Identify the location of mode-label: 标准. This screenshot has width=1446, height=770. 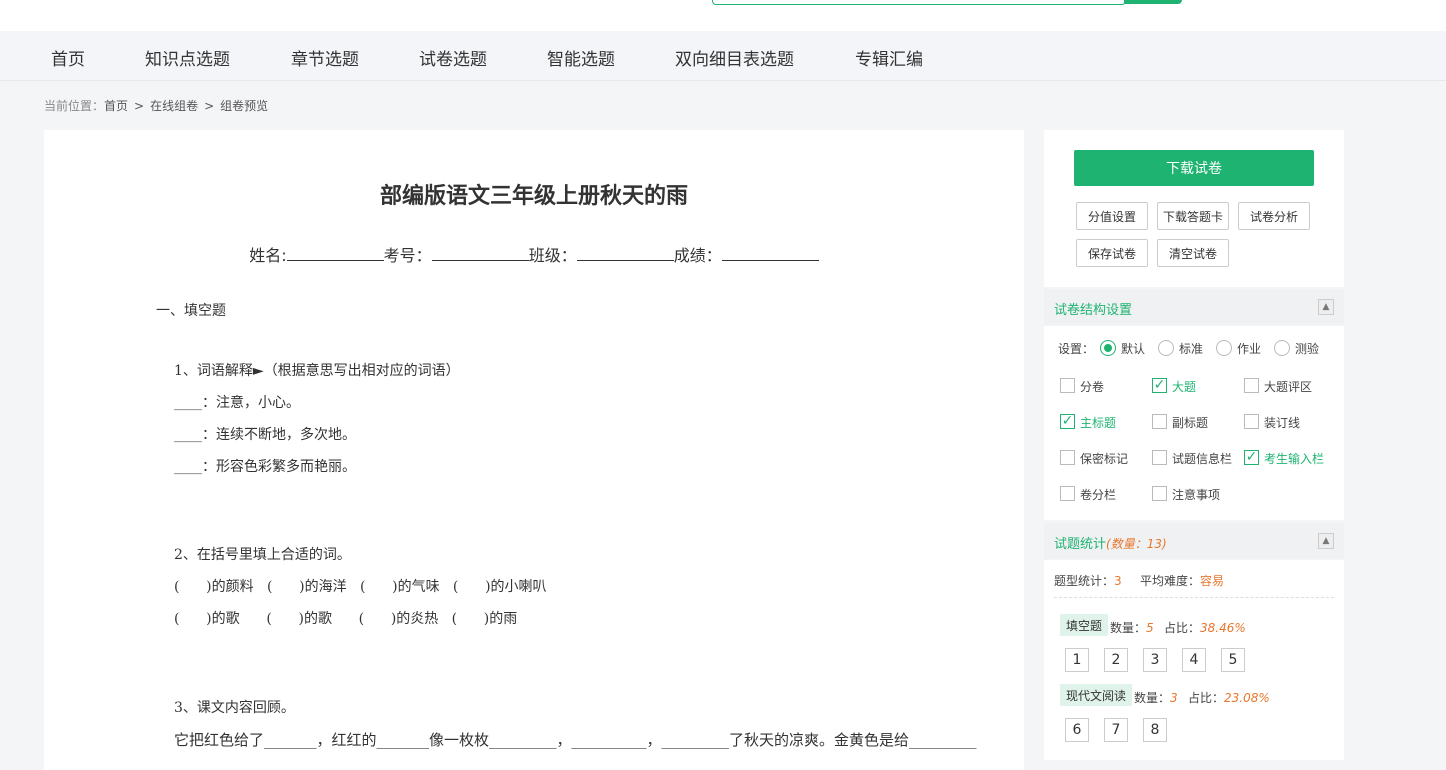
(1191, 349).